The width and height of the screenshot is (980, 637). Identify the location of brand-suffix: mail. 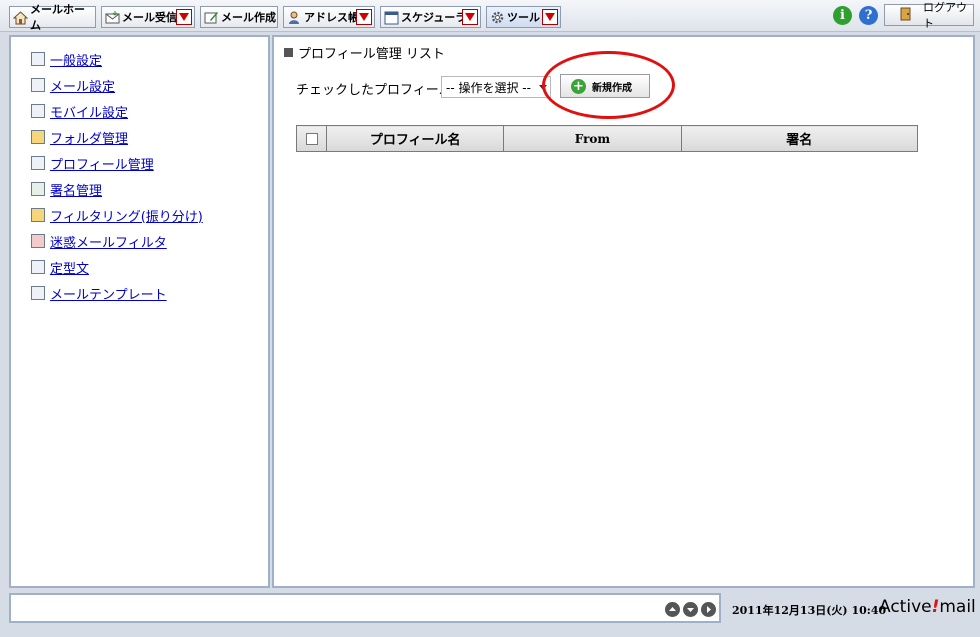
(957, 607).